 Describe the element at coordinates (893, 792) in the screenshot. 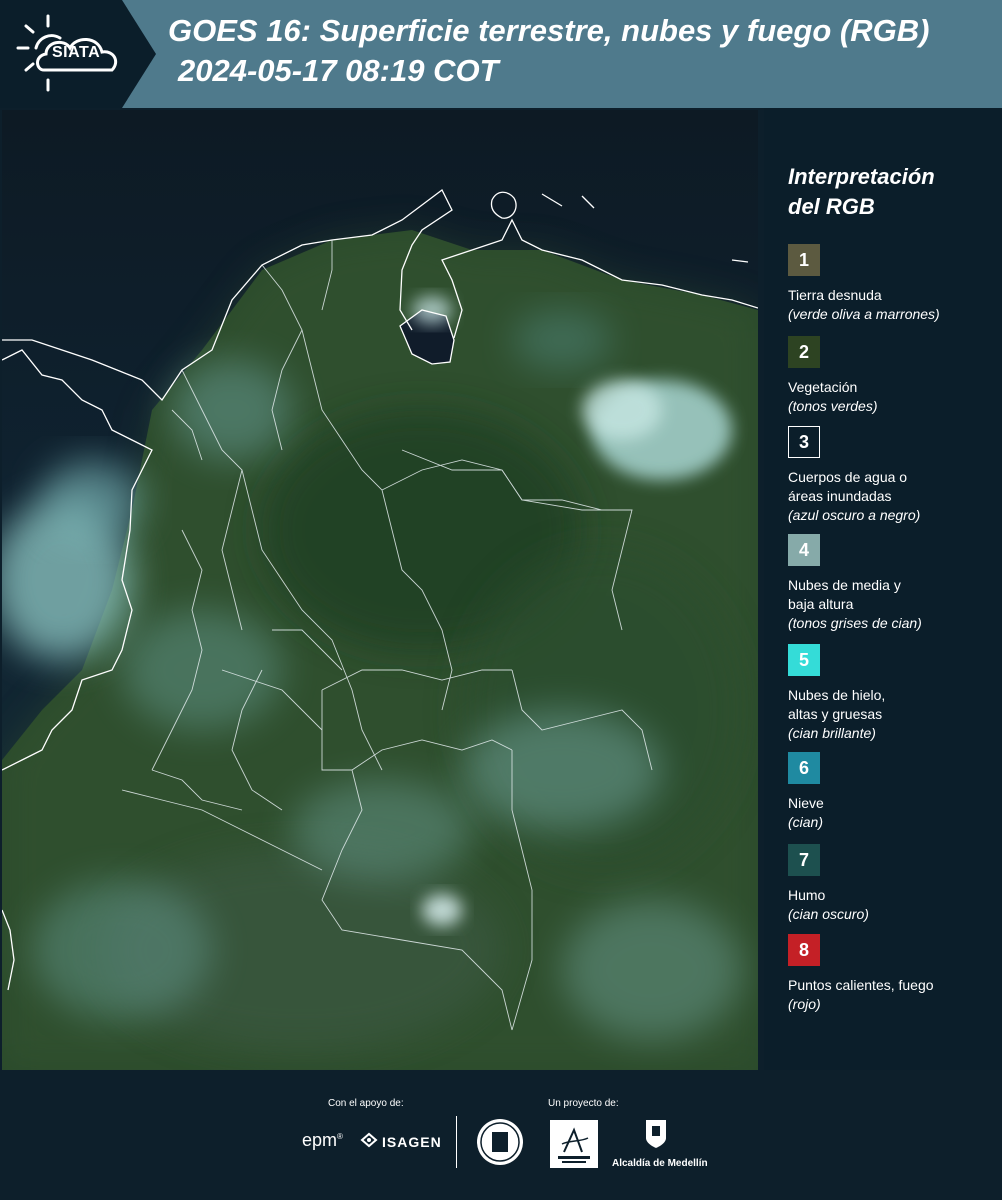

I see `legend-item-6: 6 Nieve (cian)` at that location.